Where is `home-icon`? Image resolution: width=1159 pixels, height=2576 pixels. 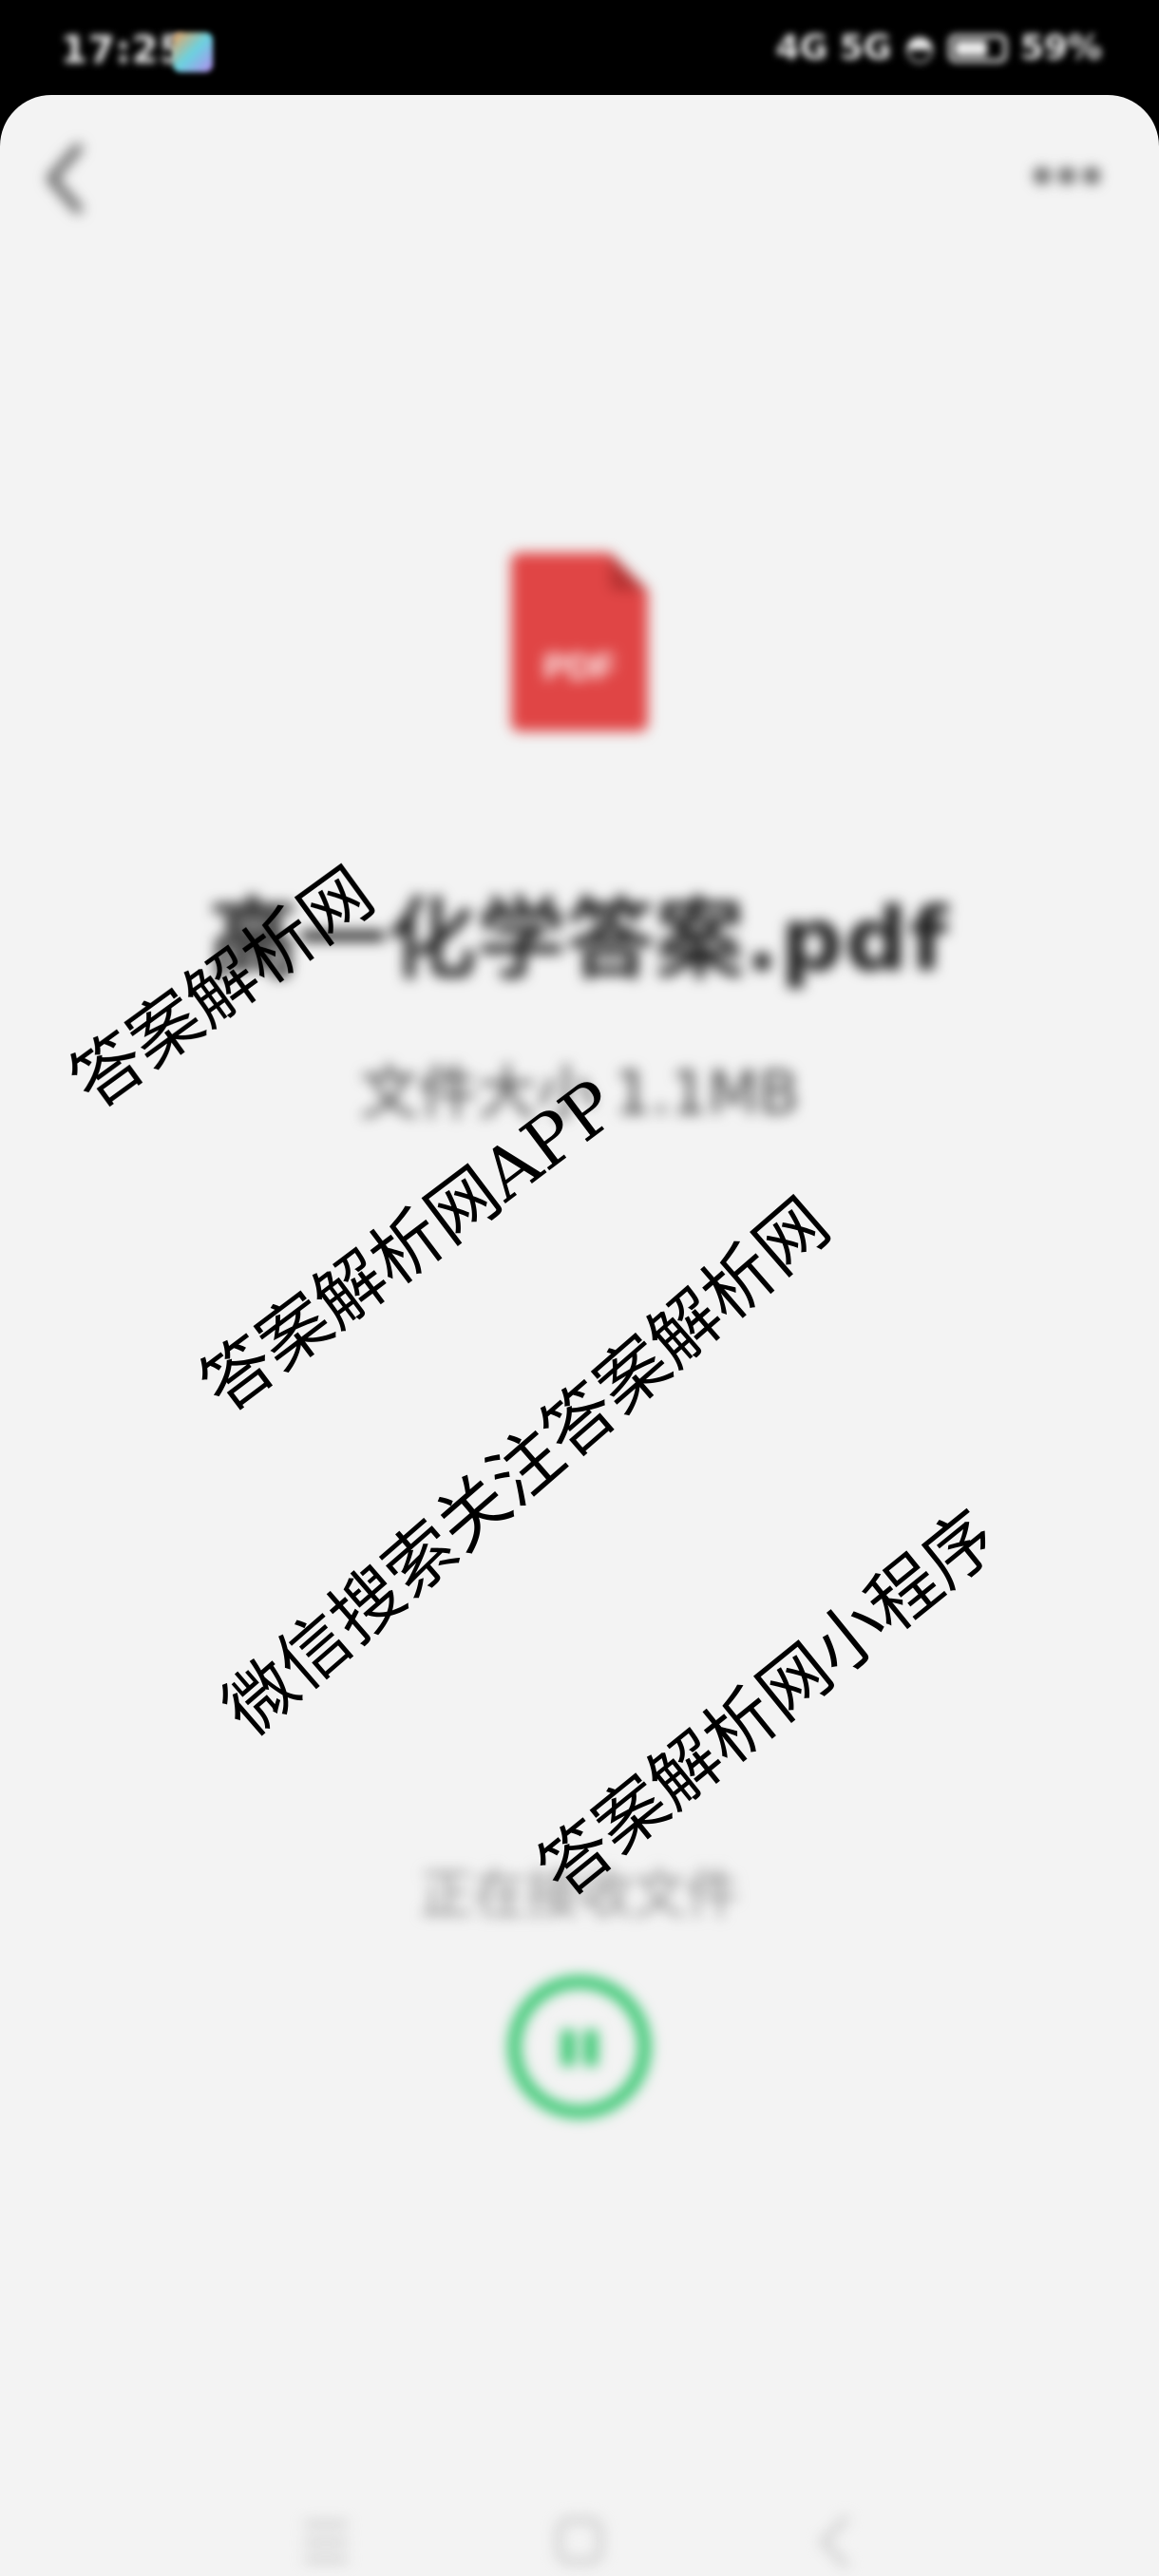
home-icon is located at coordinates (579, 2541).